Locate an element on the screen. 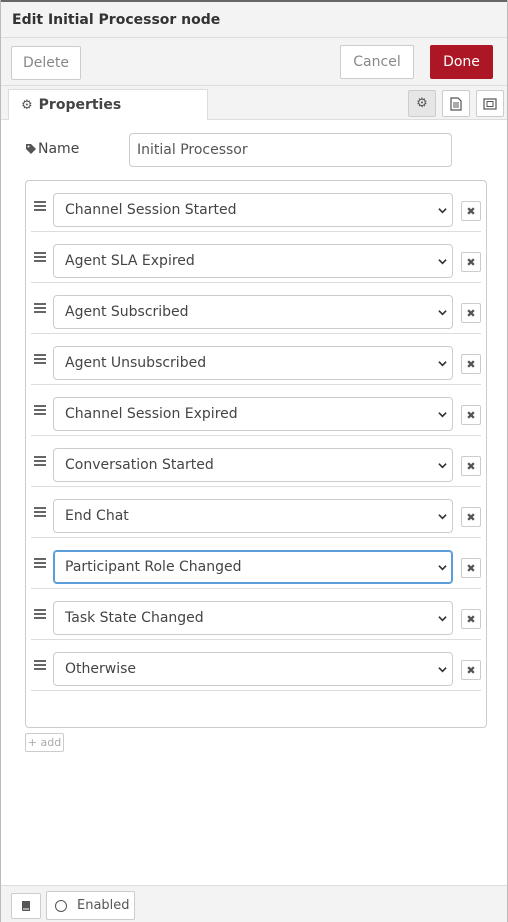 Image resolution: width=508 pixels, height=922 pixels. tab-bar: ⚙ Properties ⚙ is located at coordinates (254, 103).